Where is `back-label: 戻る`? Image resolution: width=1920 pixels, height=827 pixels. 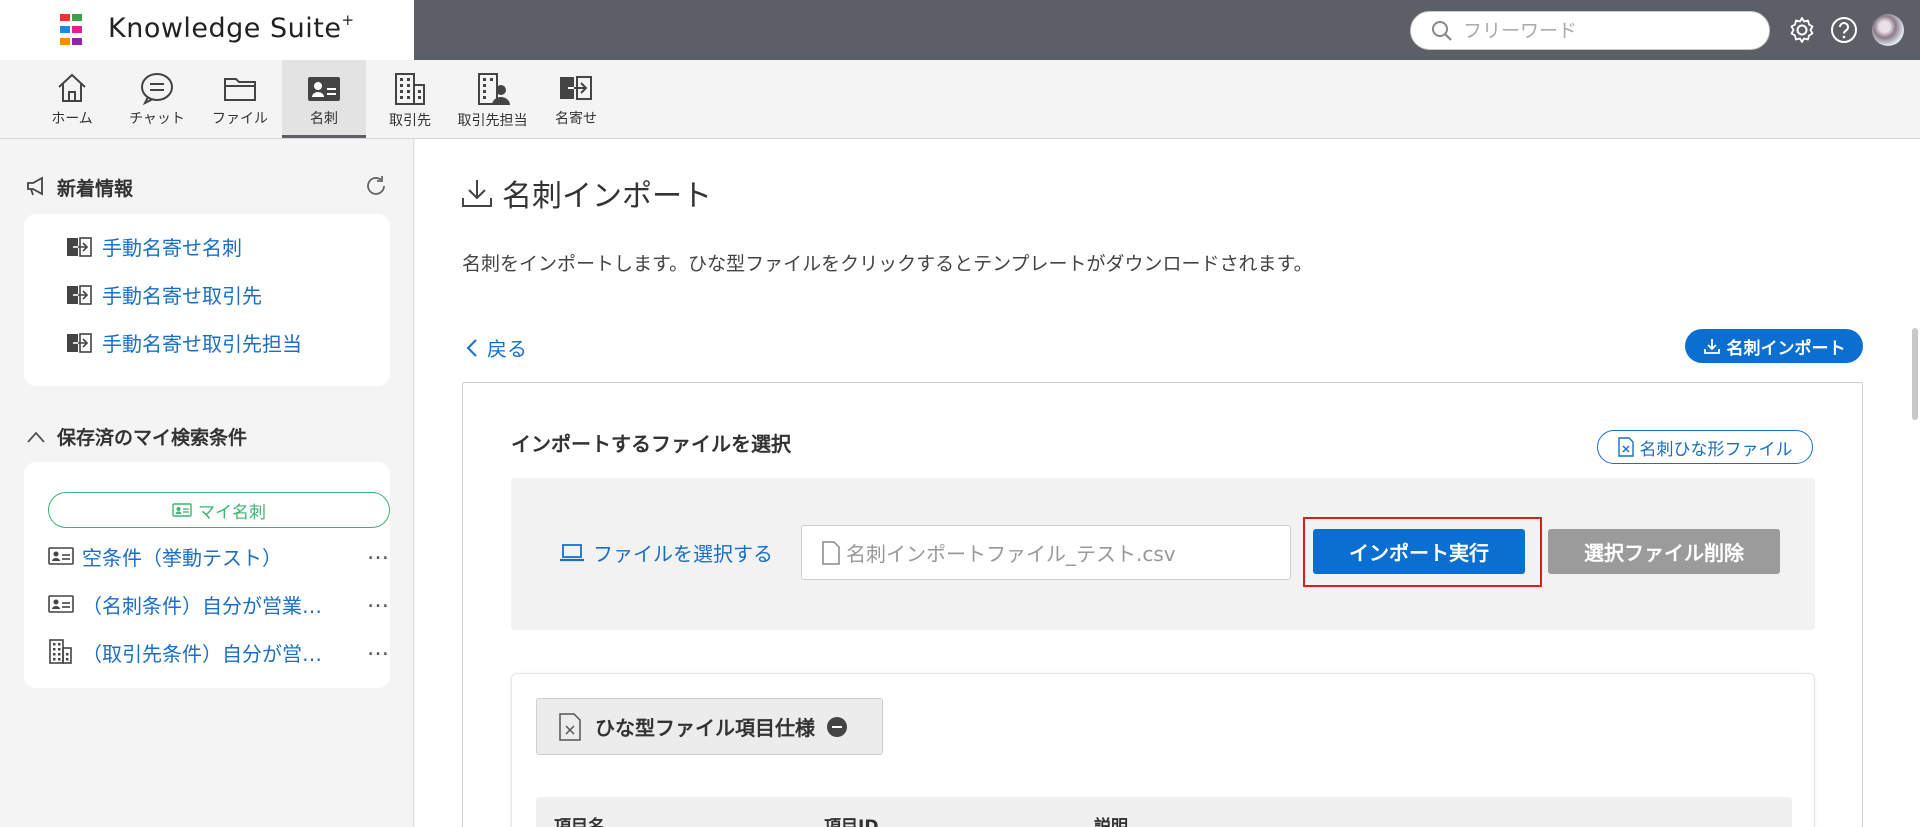
back-label: 戻る is located at coordinates (507, 349).